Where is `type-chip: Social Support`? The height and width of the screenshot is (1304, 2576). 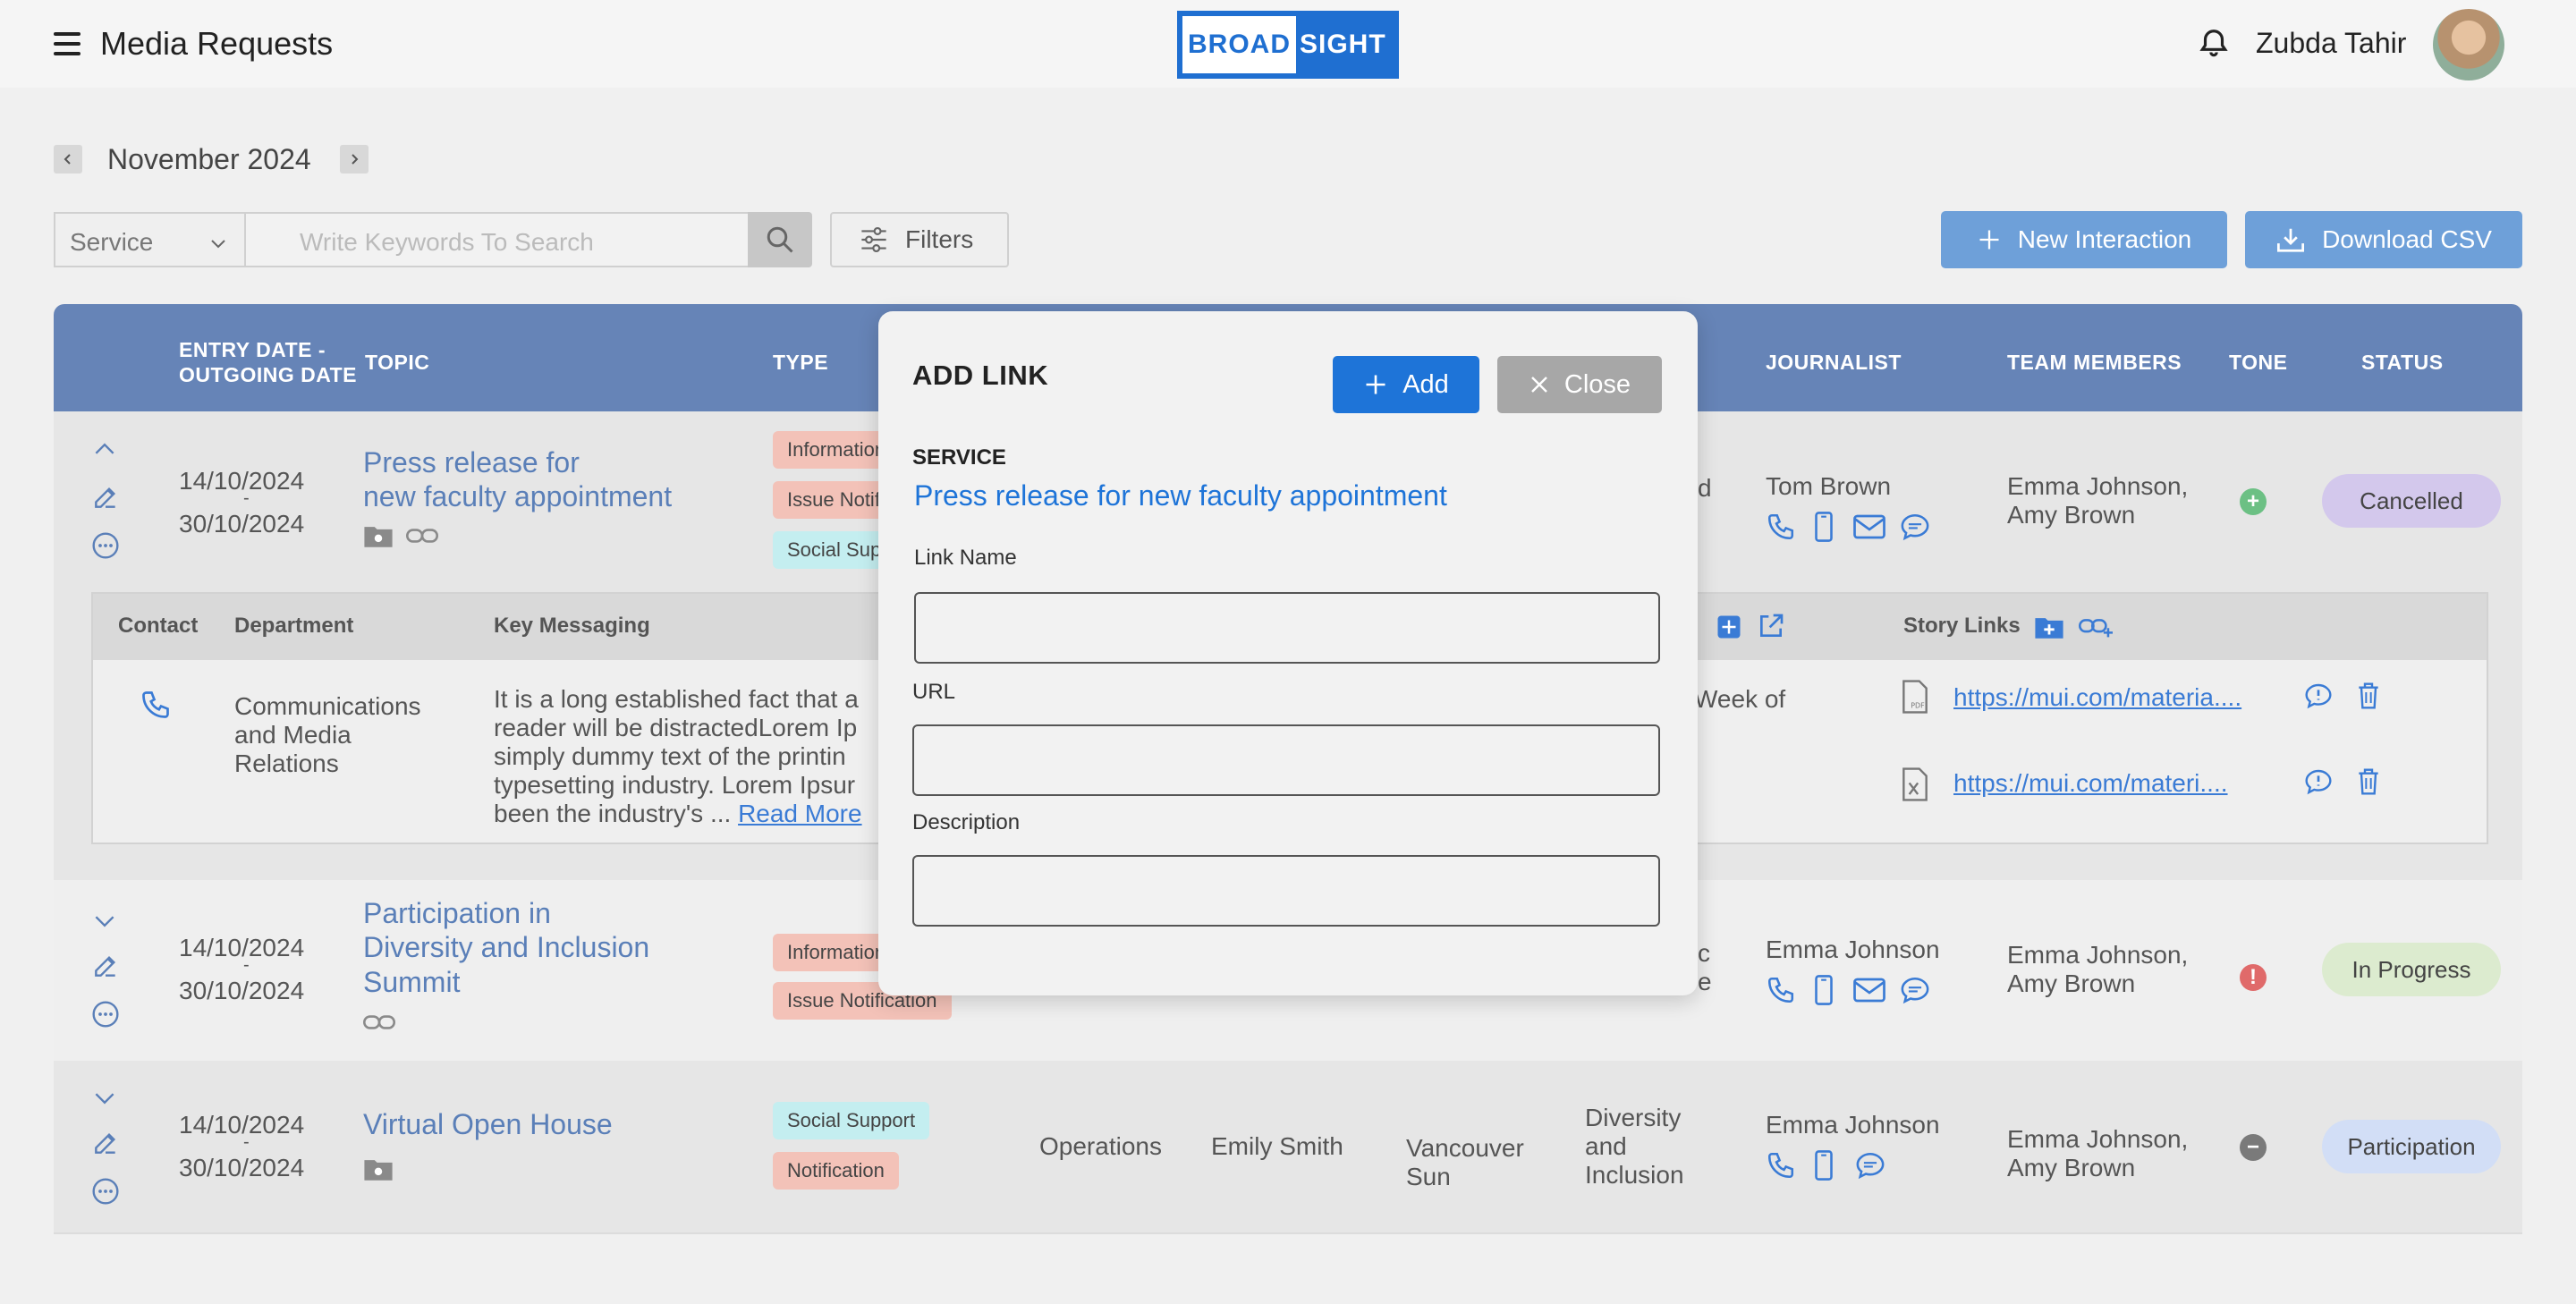
type-chip: Social Support is located at coordinates (851, 1121).